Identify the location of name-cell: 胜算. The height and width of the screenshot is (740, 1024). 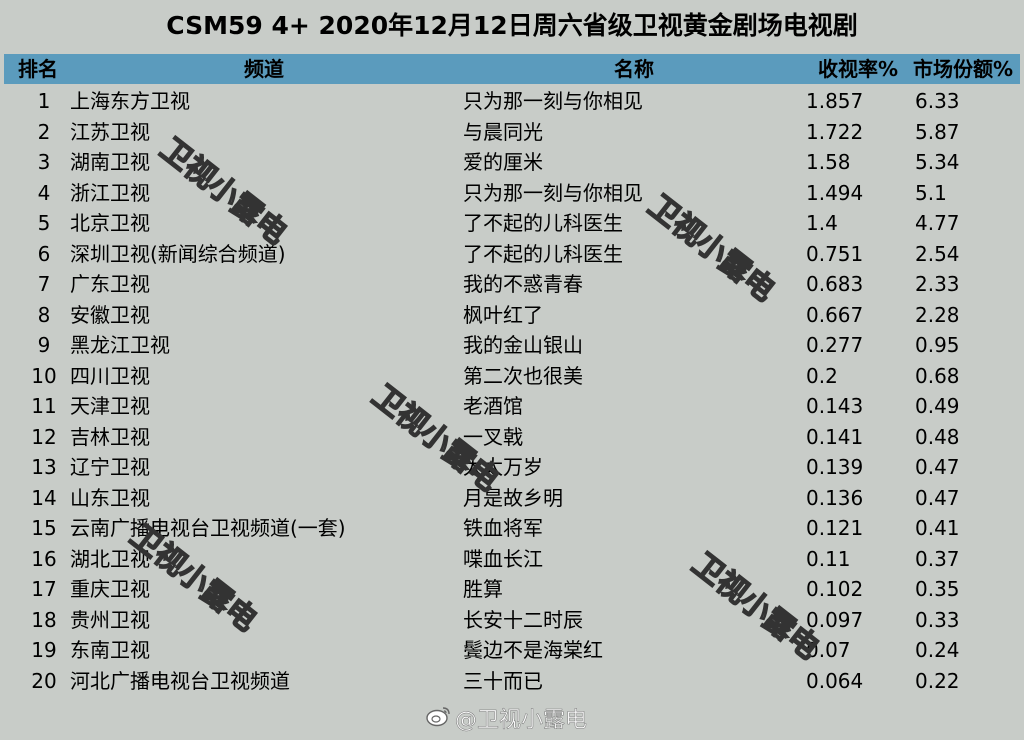
(483, 589).